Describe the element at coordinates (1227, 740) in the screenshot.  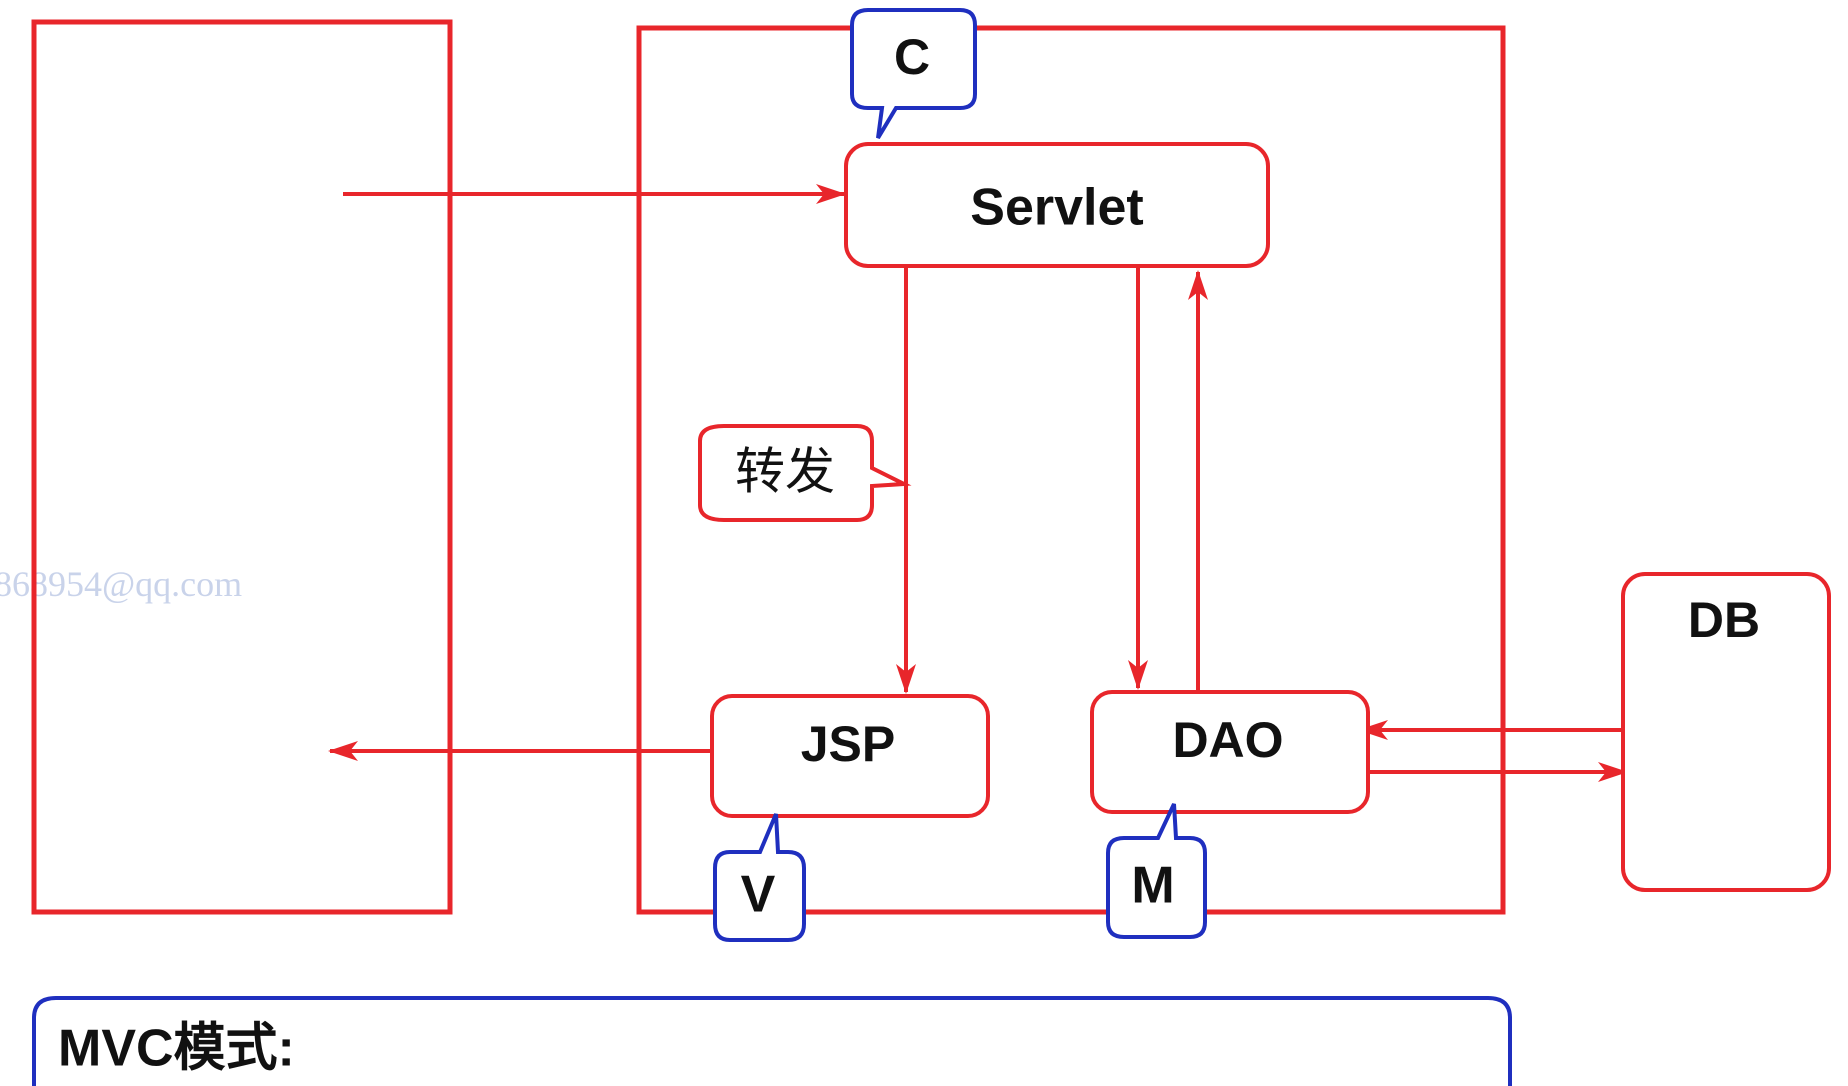
I see `dao-label: DAO` at that location.